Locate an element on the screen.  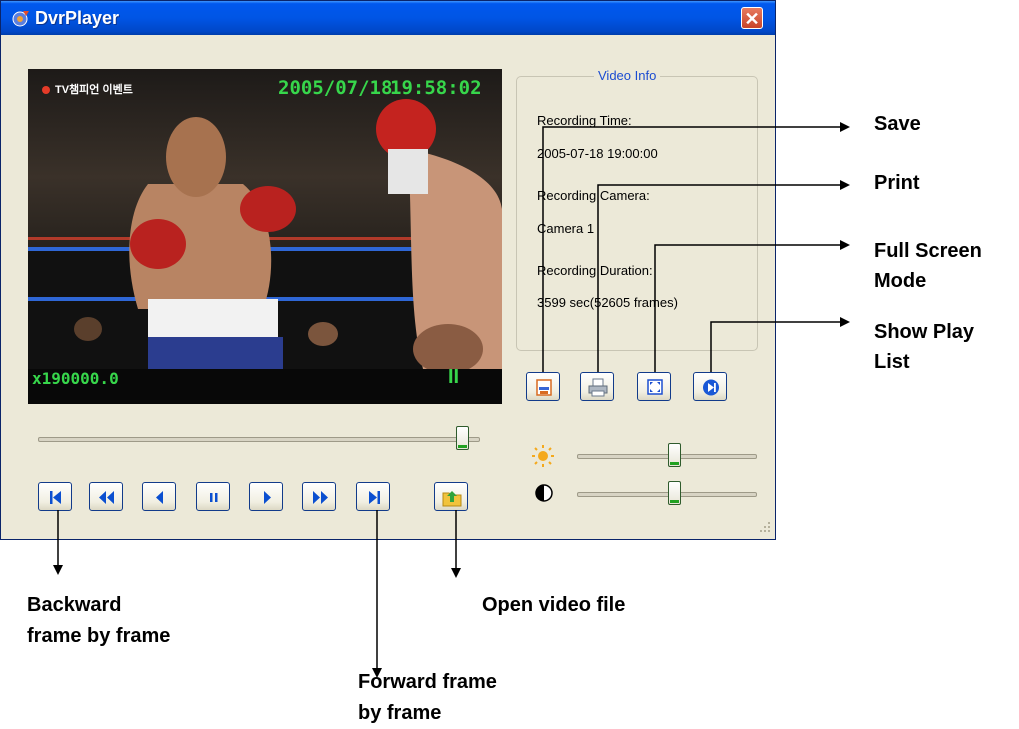
play-list-annotation-line2: List is located at coordinates (892, 362).